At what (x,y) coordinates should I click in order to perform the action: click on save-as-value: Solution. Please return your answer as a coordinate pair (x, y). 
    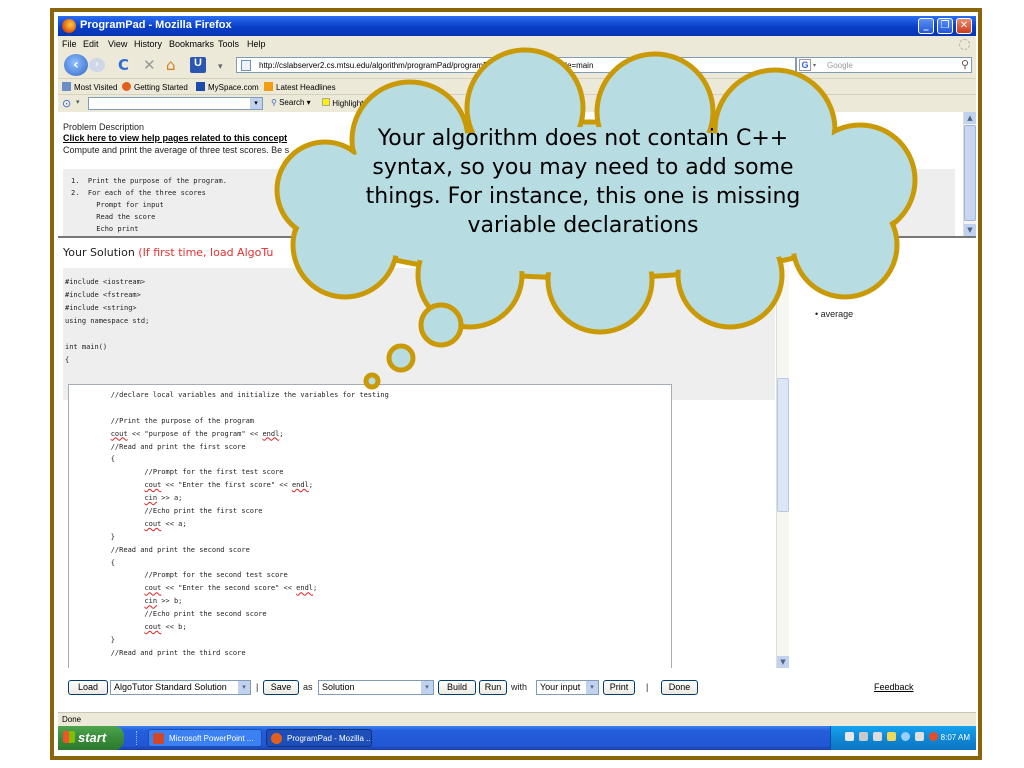
    Looking at the image, I should click on (338, 687).